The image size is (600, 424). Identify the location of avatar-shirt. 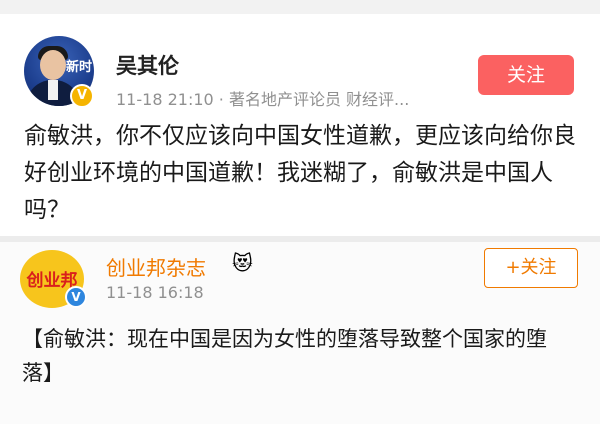
(53, 90).